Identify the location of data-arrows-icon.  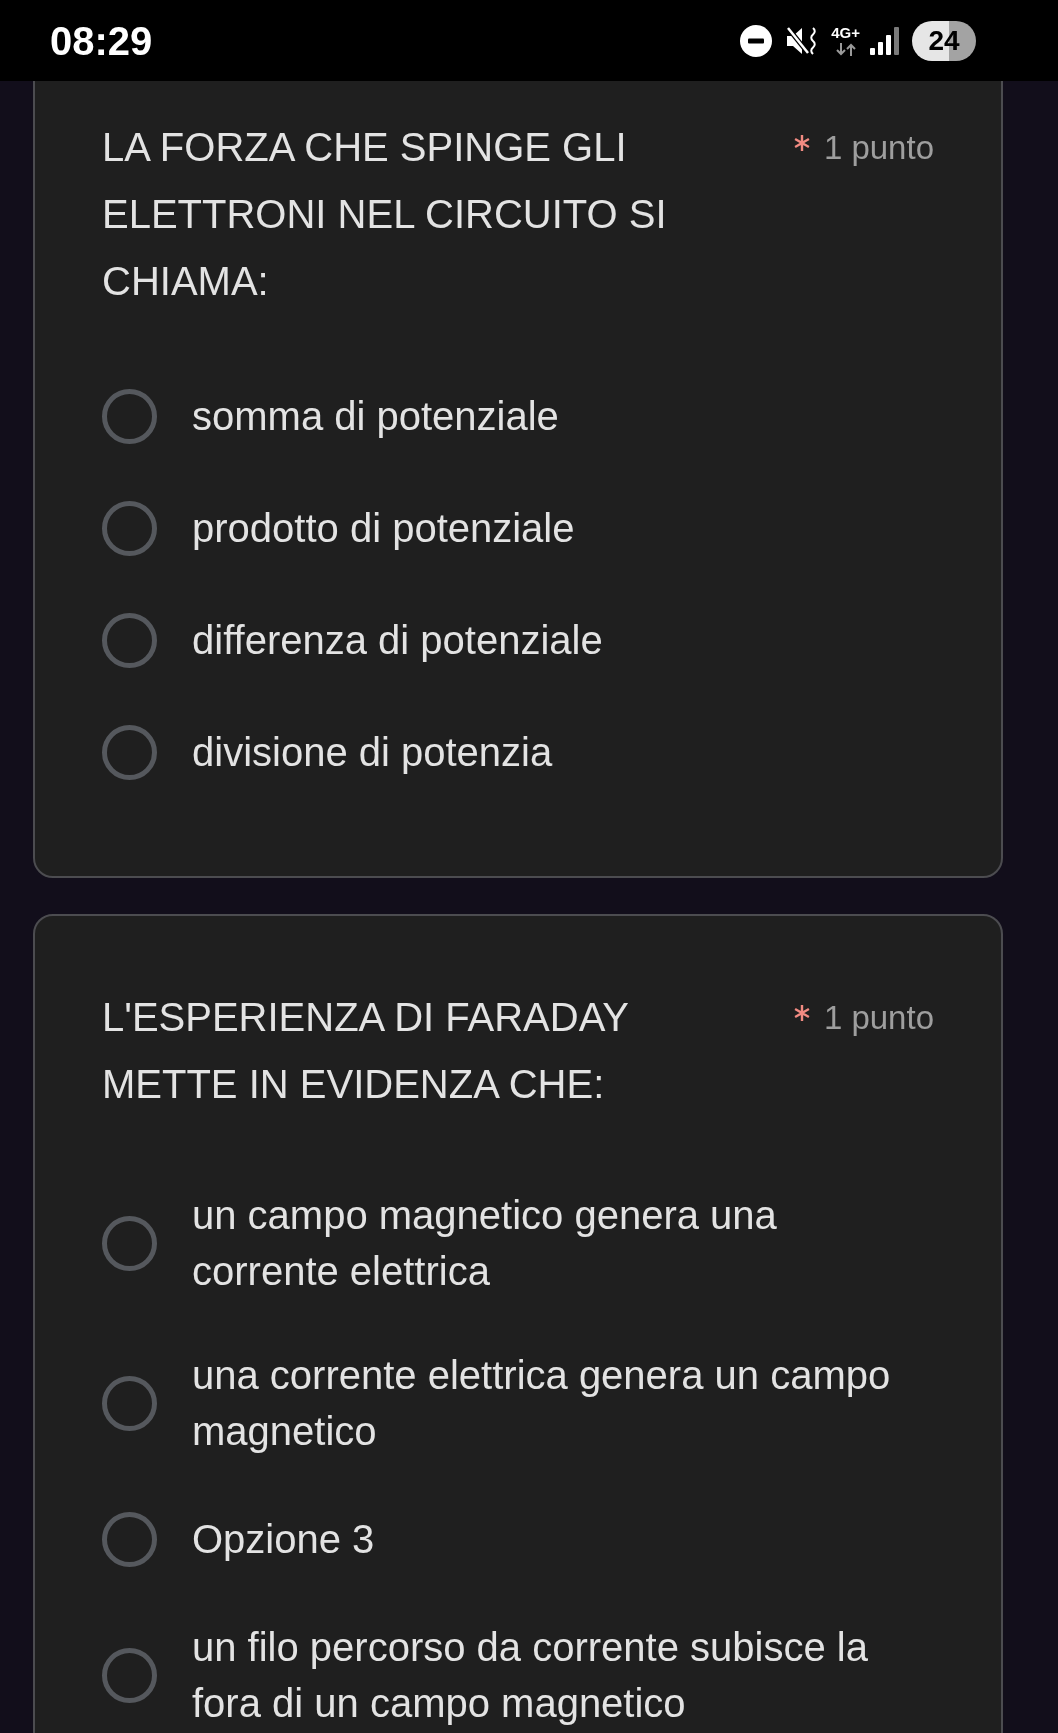
(845, 49).